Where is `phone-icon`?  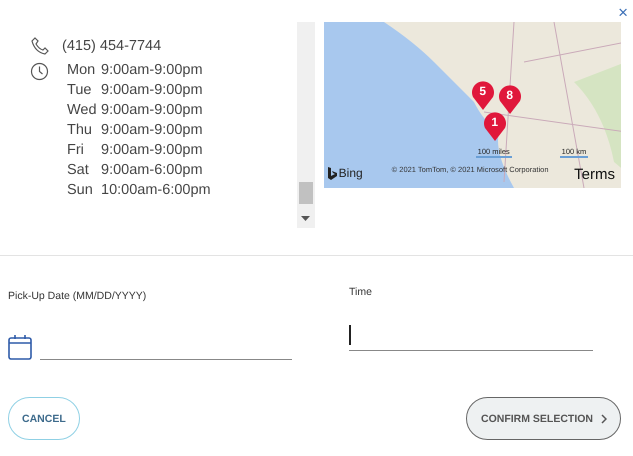 phone-icon is located at coordinates (40, 46).